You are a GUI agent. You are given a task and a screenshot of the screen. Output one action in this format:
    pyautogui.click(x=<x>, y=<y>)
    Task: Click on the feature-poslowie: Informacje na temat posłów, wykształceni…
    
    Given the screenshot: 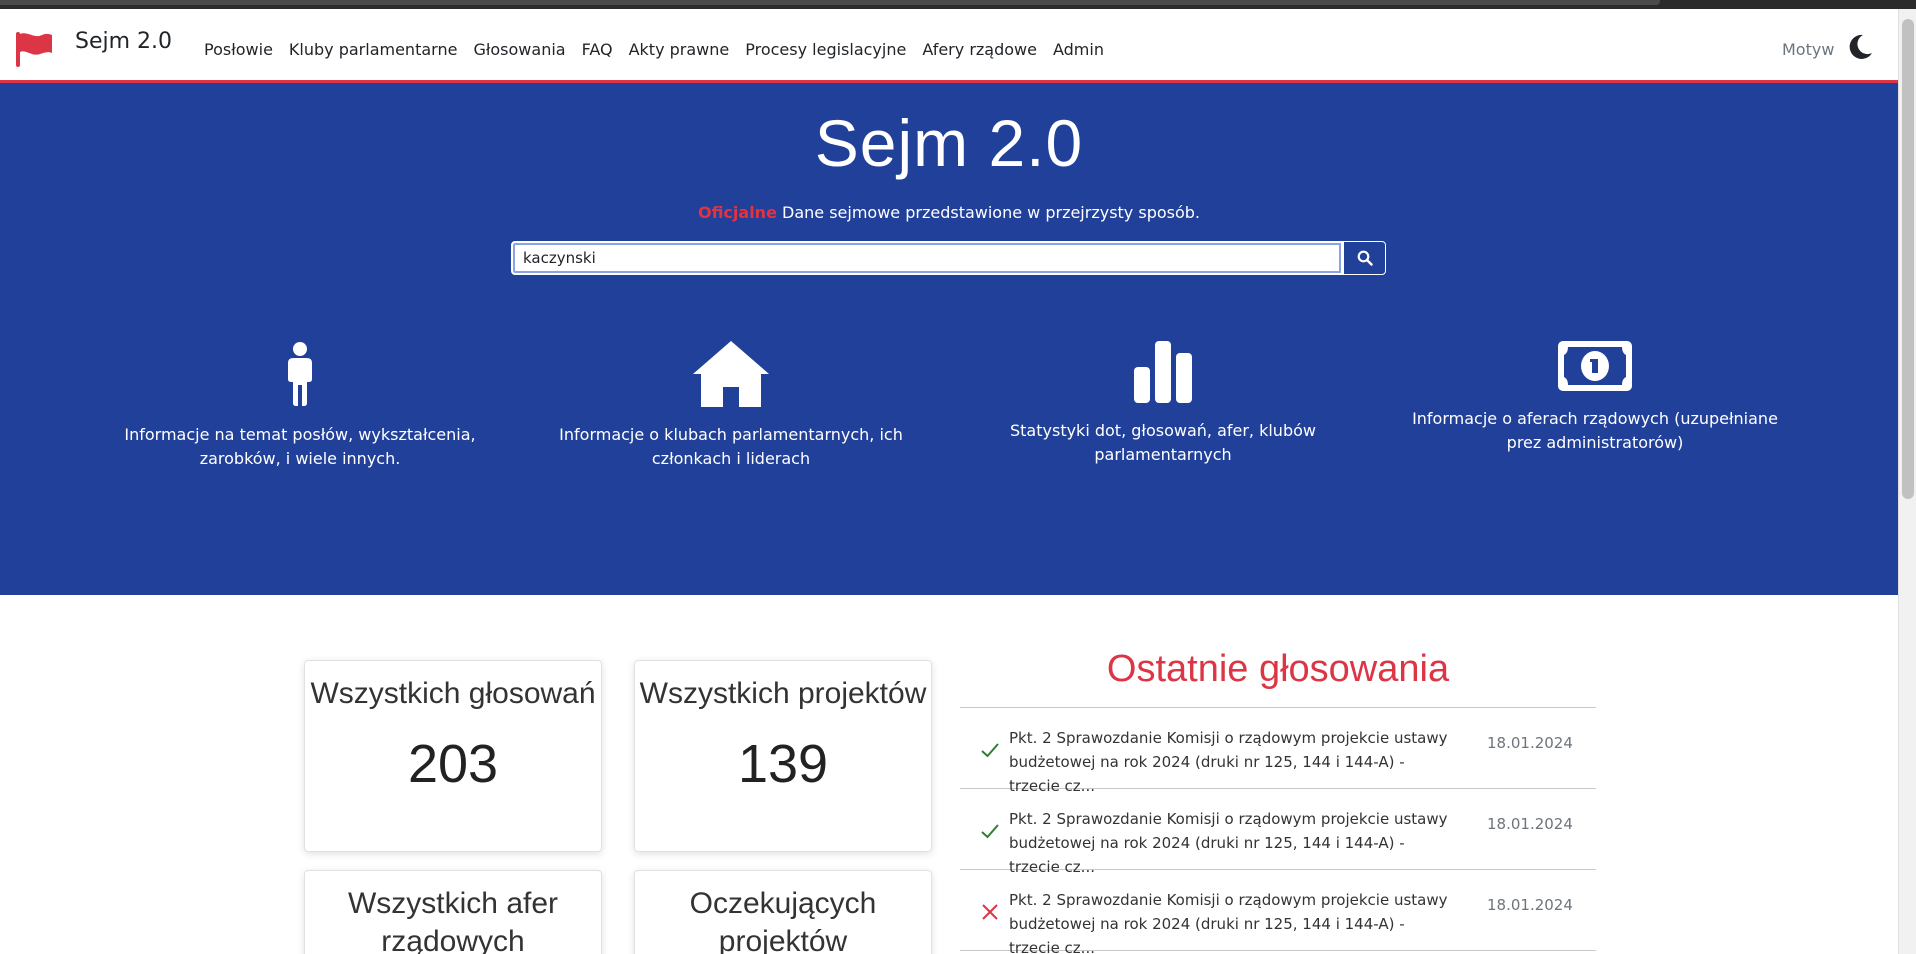 What is the action you would take?
    pyautogui.click(x=300, y=406)
    